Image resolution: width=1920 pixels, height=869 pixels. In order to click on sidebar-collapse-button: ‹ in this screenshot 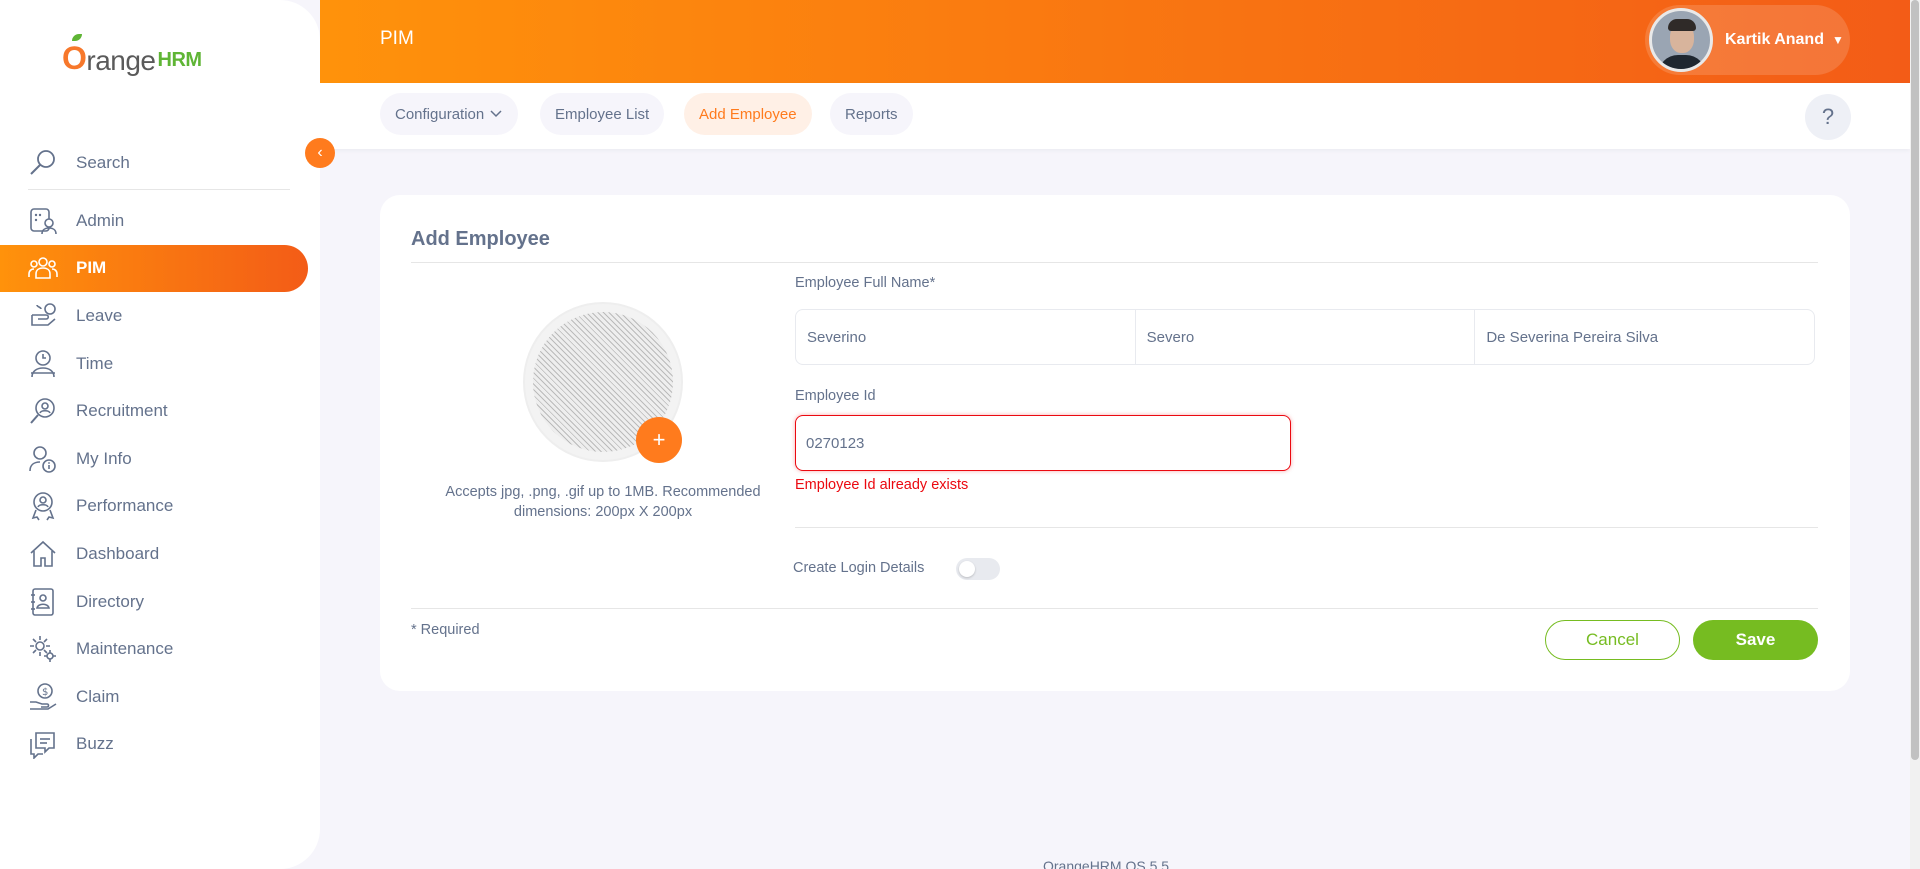, I will do `click(320, 153)`.